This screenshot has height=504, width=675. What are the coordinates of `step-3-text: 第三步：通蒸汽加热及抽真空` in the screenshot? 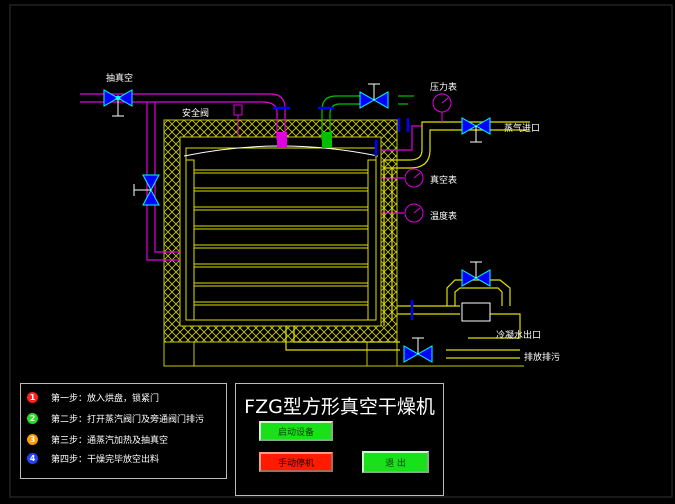 It's located at (110, 440).